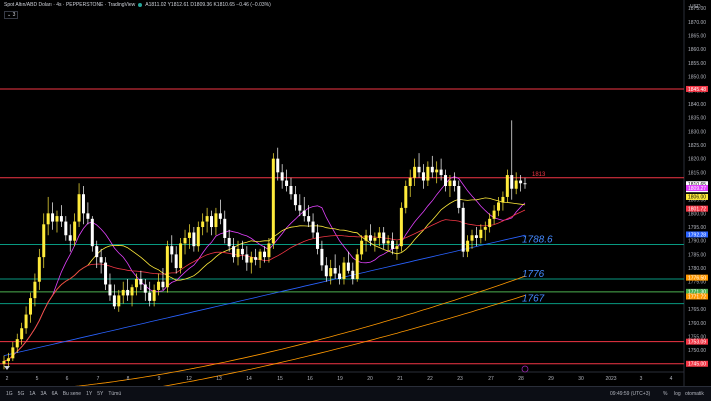  Describe the element at coordinates (219, 379) in the screenshot. I see `x-tick-label: 13` at that location.